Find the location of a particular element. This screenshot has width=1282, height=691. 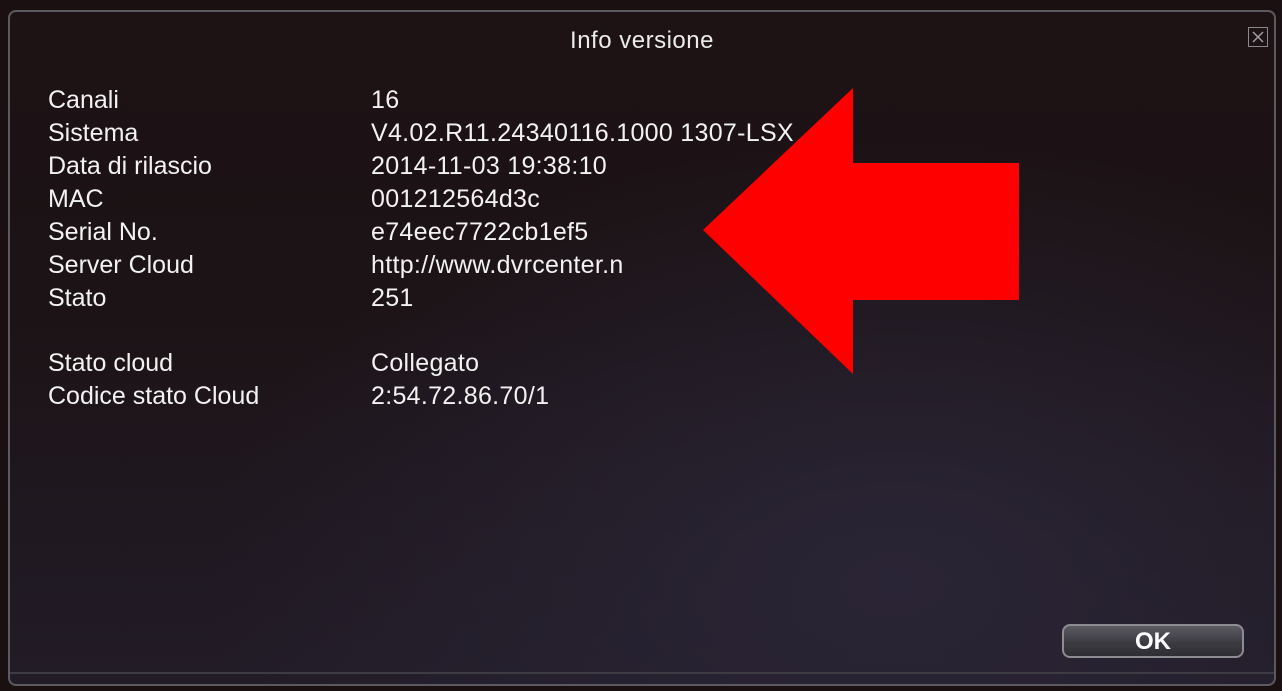

info-row-codice-stato-cloud: Codice stato Cloud 2:54.72.86.70/1 is located at coordinates (421, 396).